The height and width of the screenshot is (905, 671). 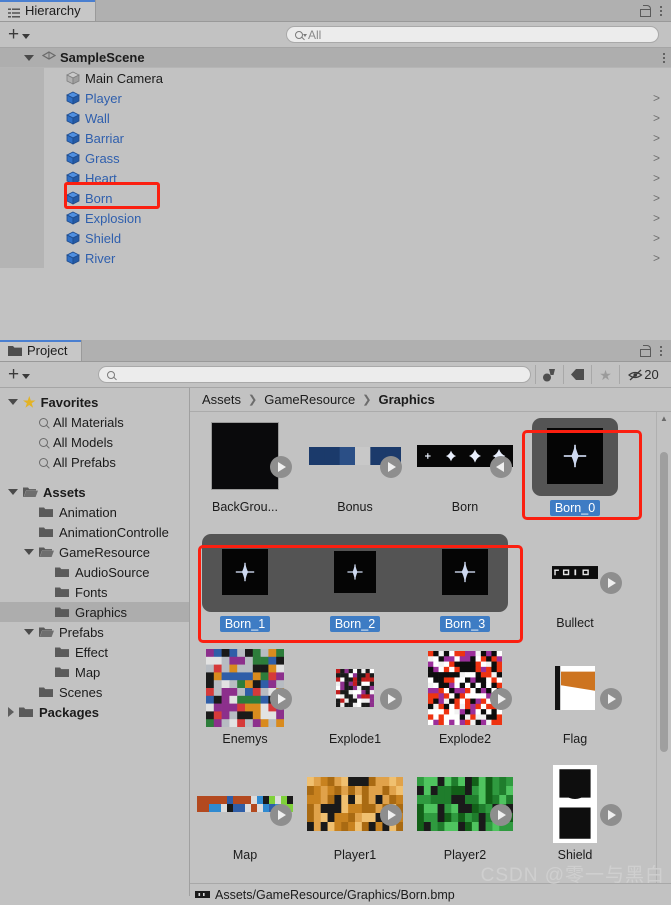 What do you see at coordinates (355, 818) in the screenshot?
I see `asset-item-player1: Player1` at bounding box center [355, 818].